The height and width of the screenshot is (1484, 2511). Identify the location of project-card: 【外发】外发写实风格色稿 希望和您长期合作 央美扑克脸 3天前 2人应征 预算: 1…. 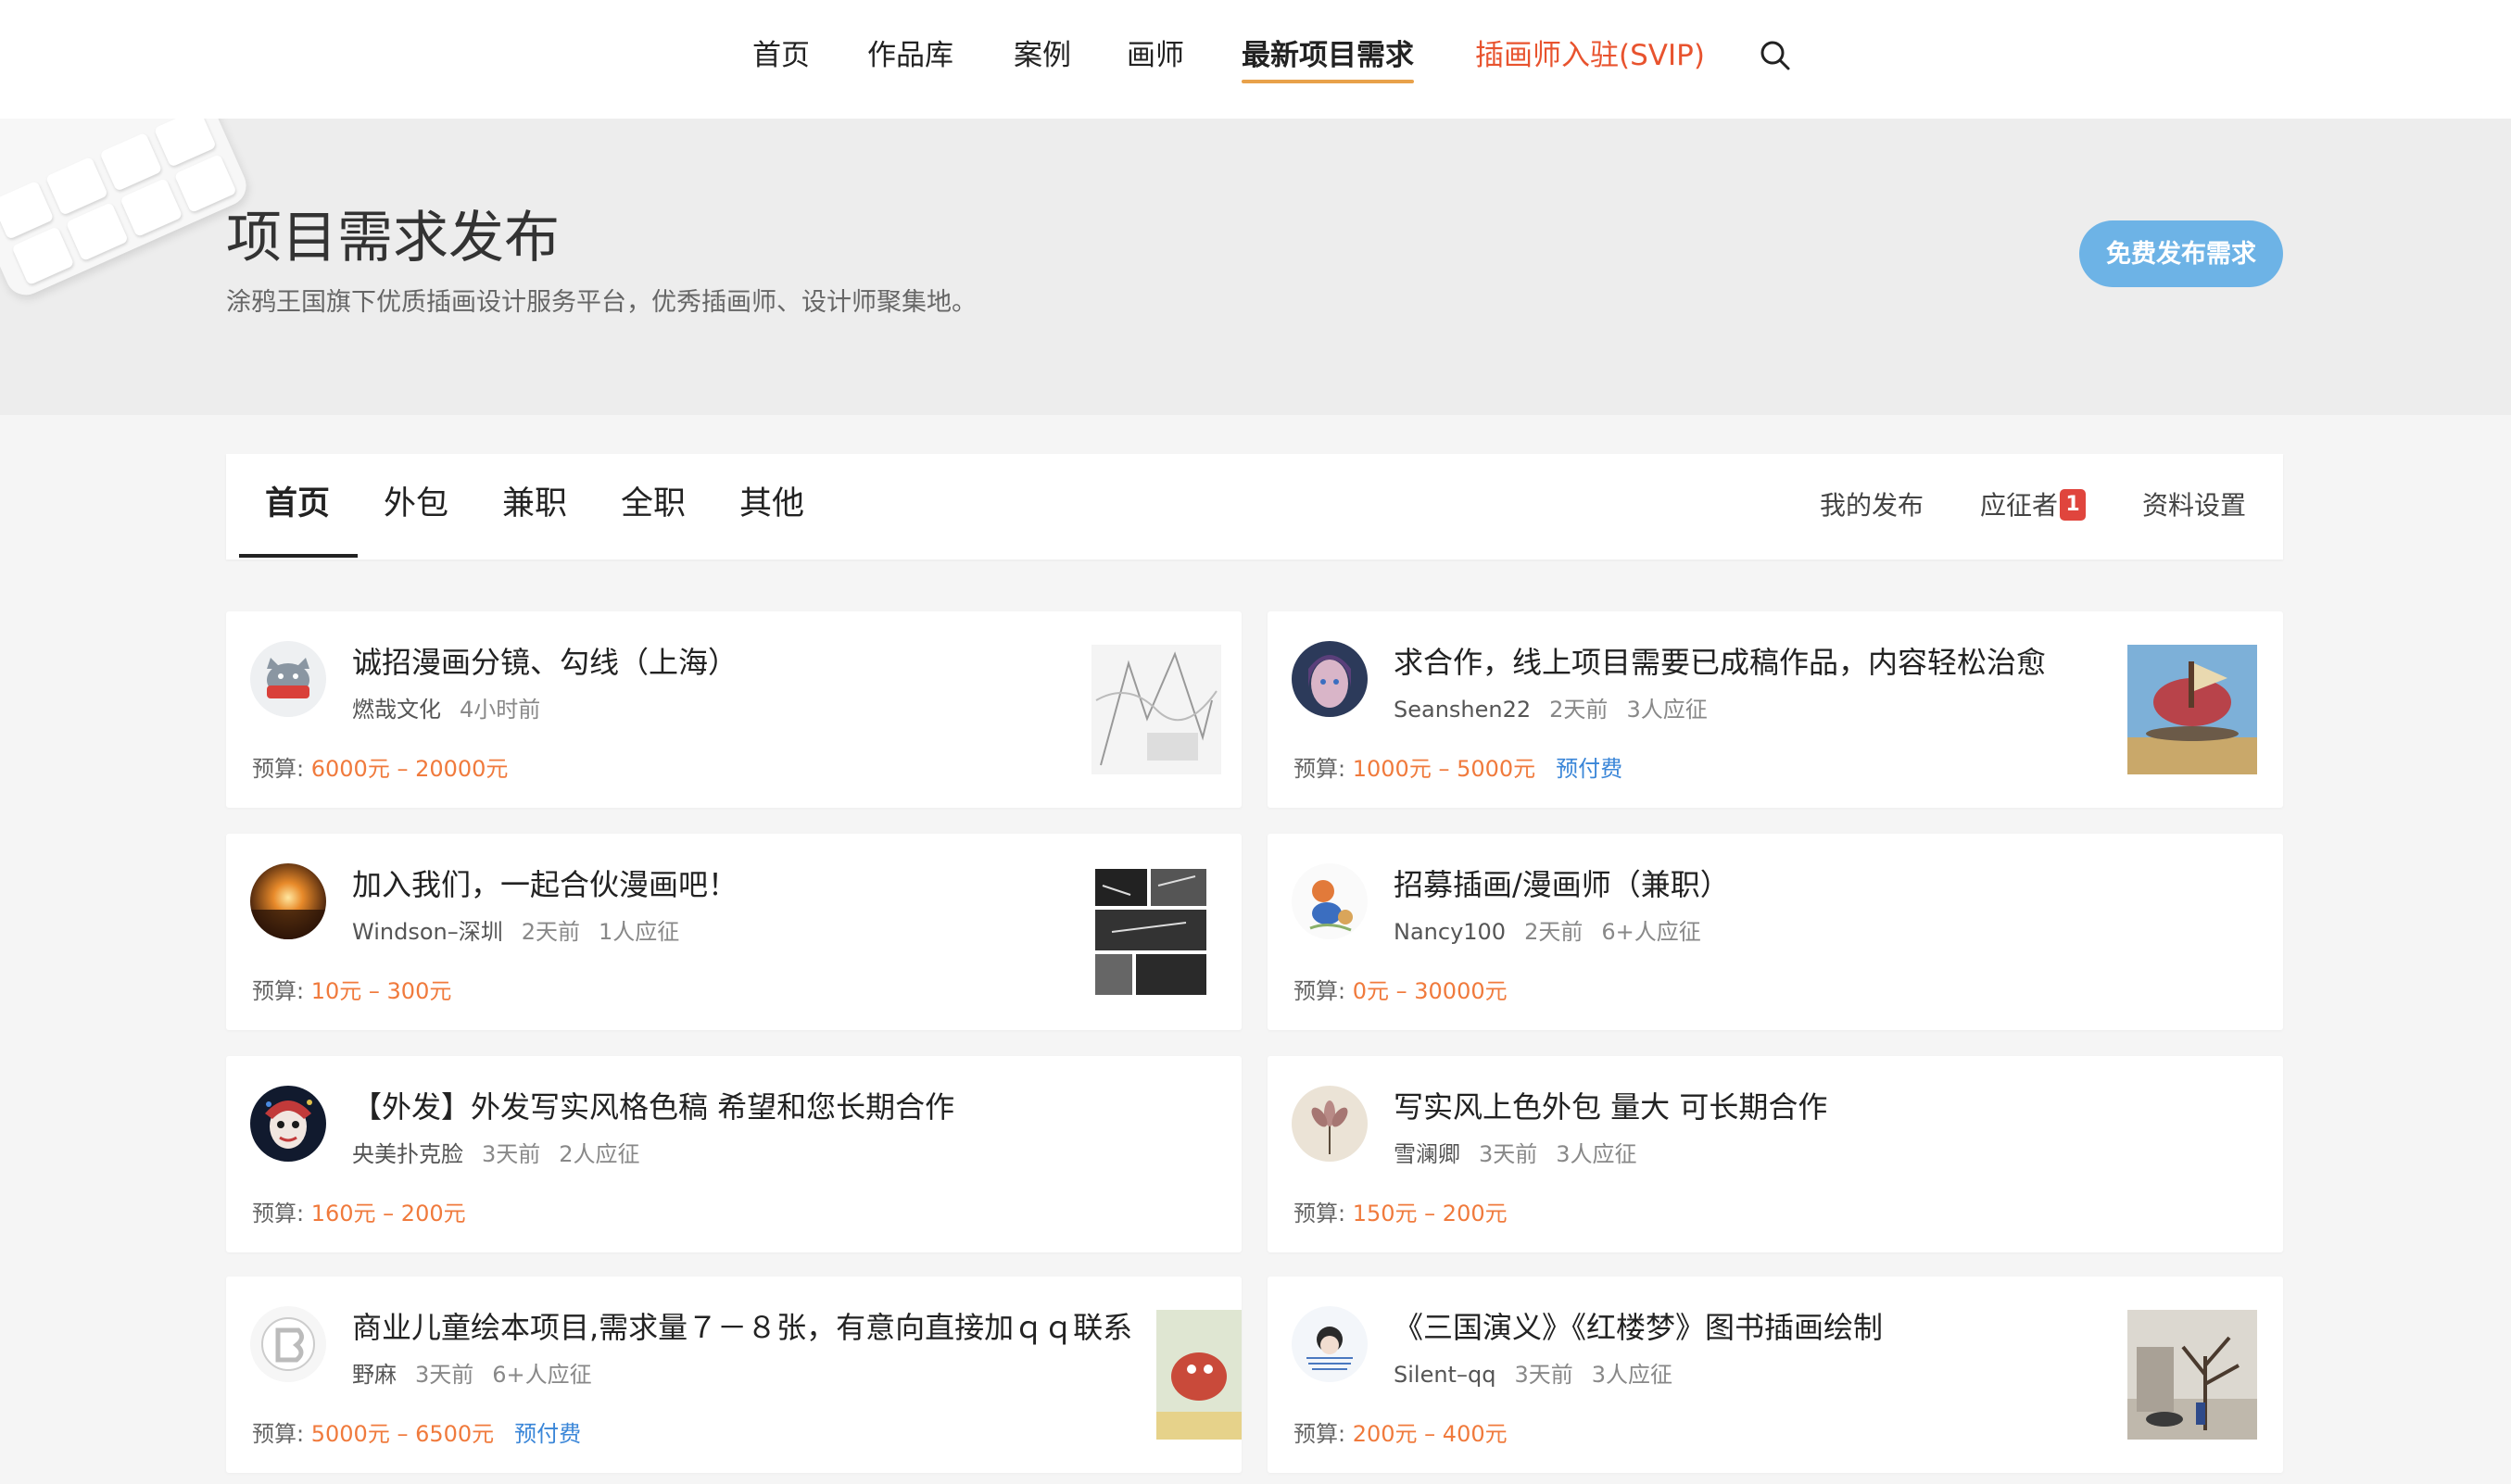
(734, 1154).